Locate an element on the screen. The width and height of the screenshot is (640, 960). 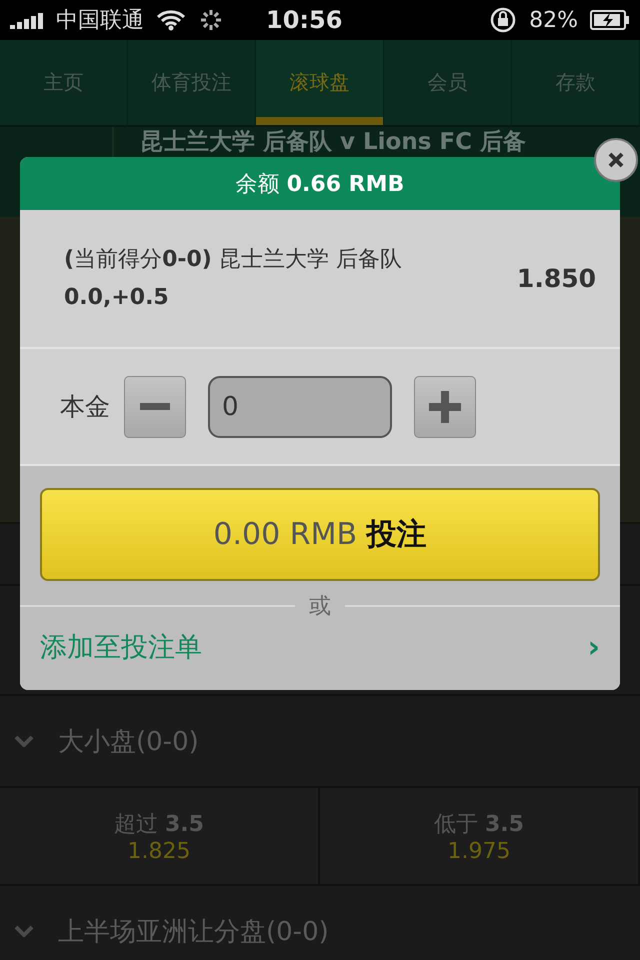
outcome-label: 超过 3.5 is located at coordinates (159, 824).